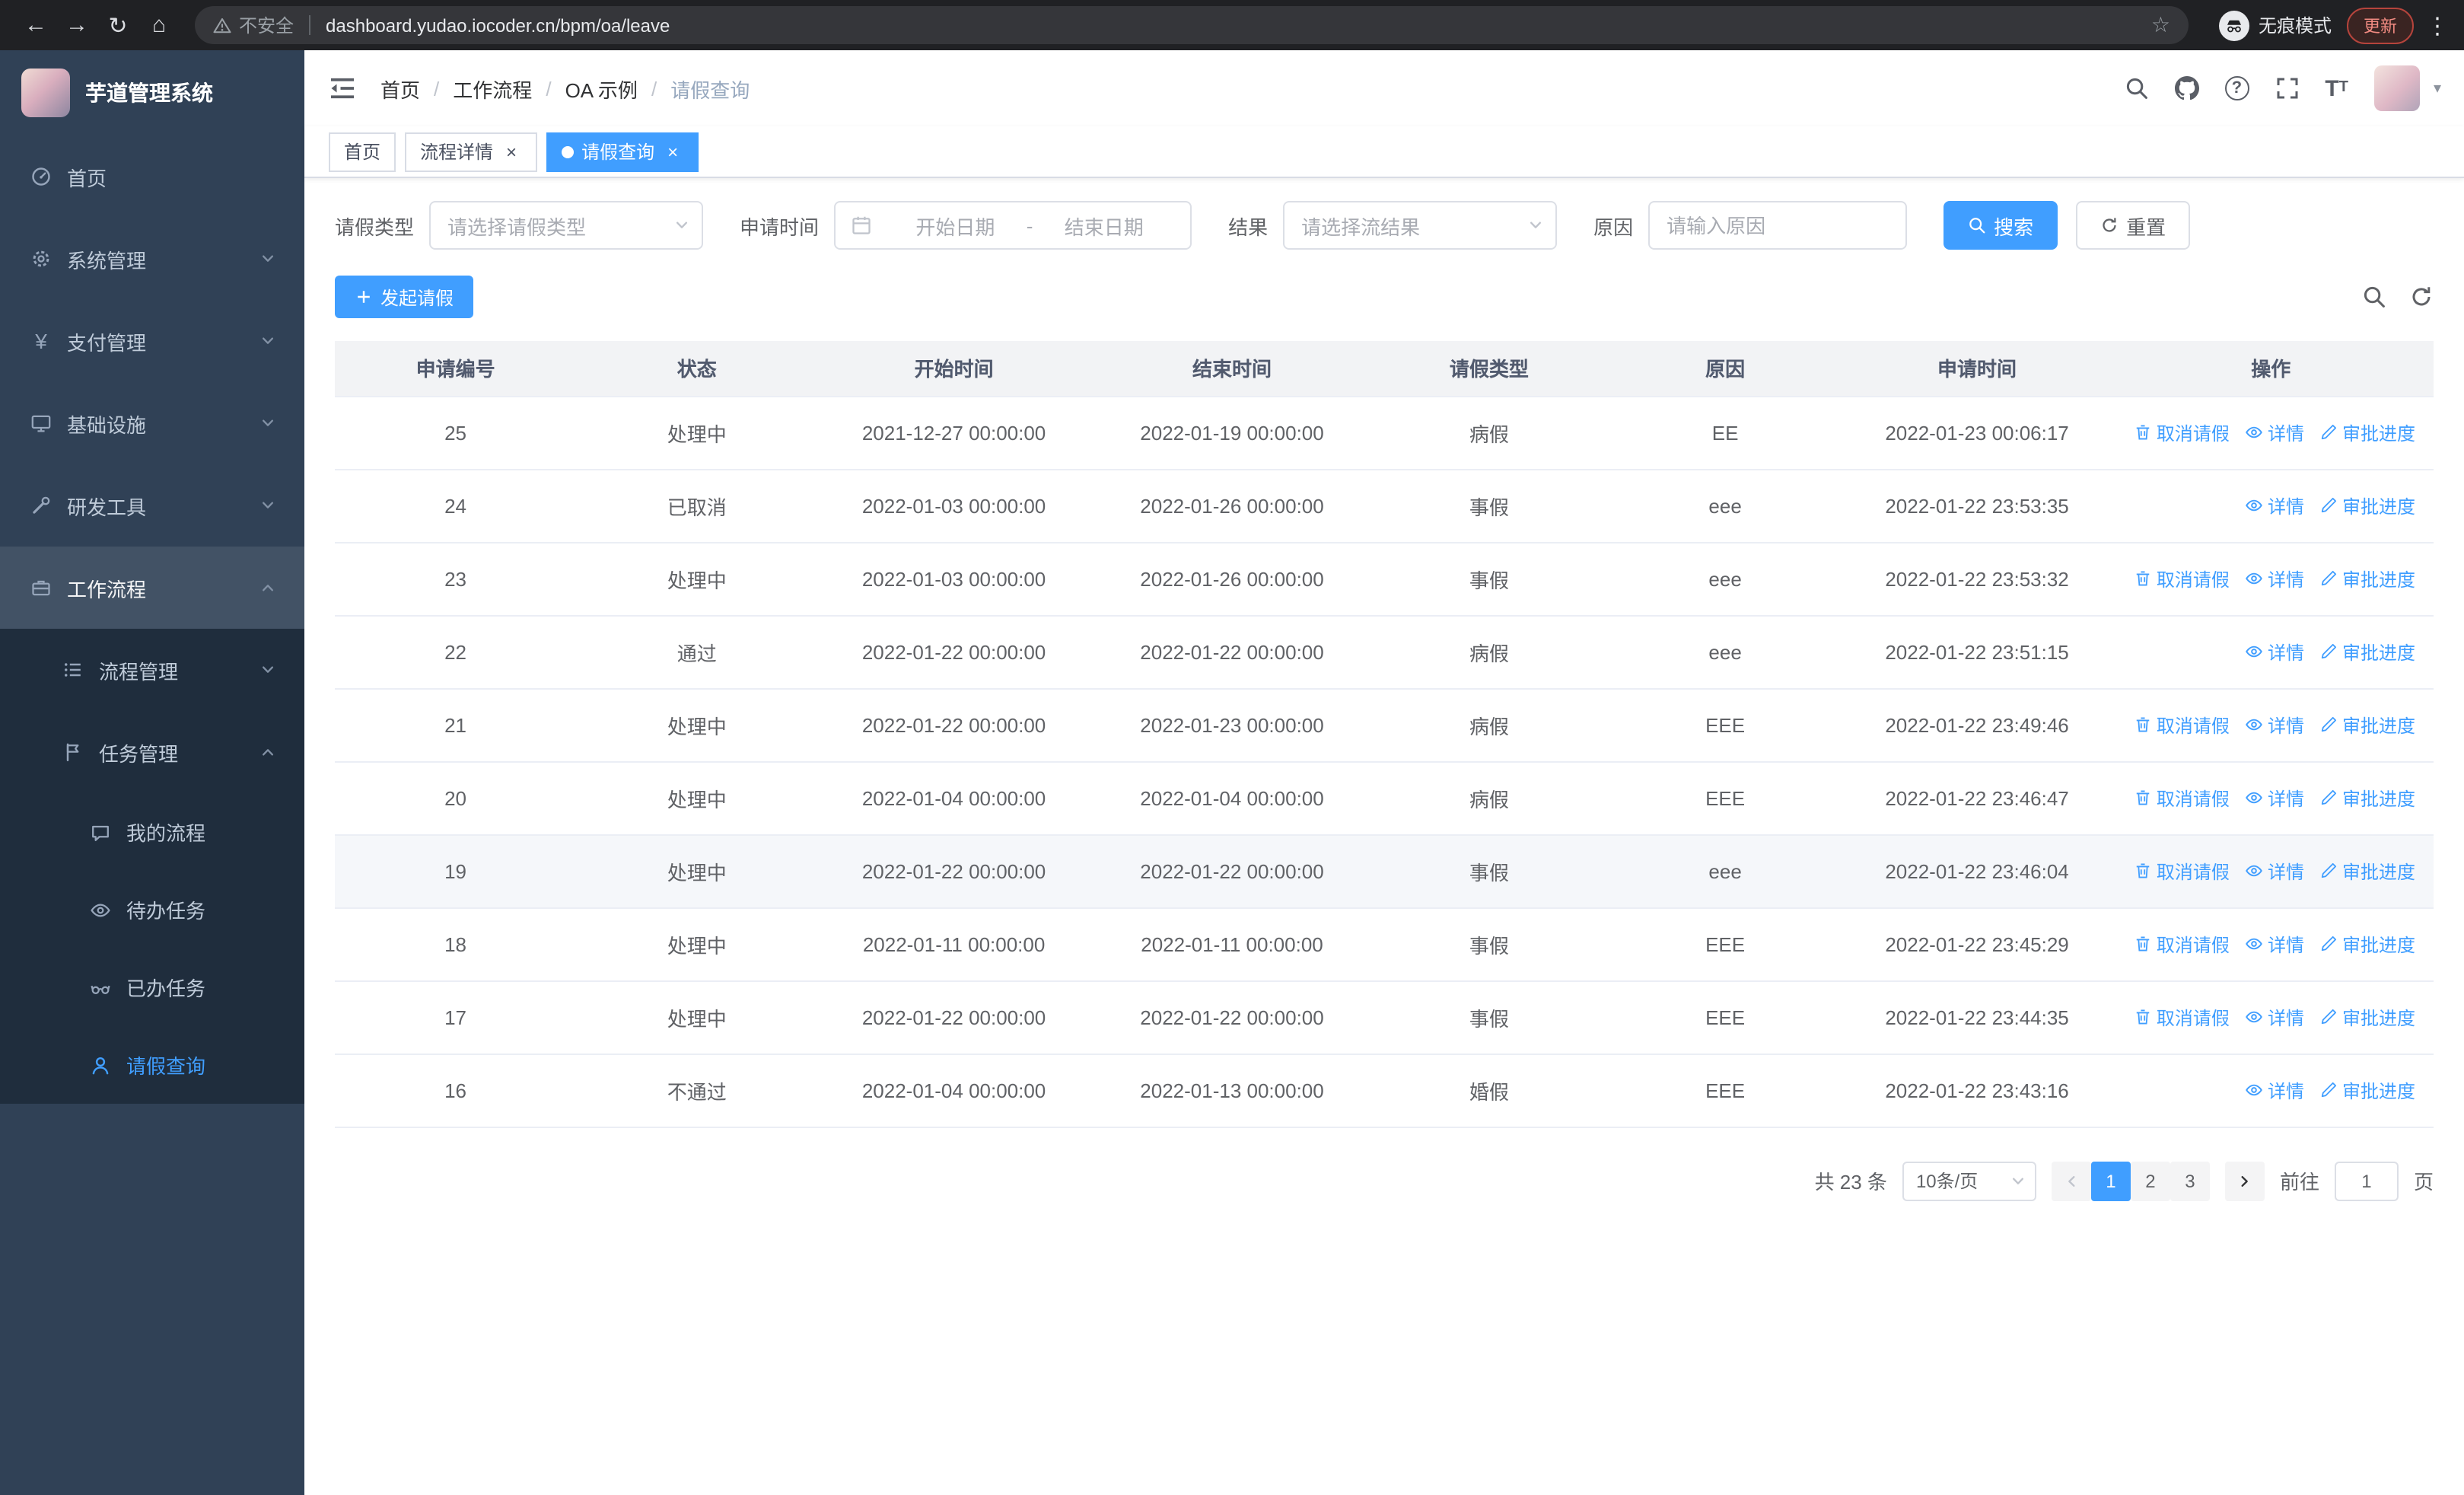 The image size is (2464, 1495). What do you see at coordinates (1778, 225) in the screenshot?
I see `reason-input` at bounding box center [1778, 225].